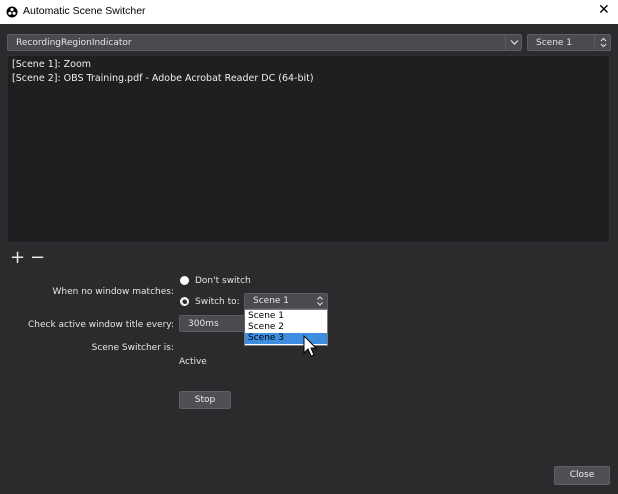  I want to click on check-interval-value: 300ms, so click(203, 324).